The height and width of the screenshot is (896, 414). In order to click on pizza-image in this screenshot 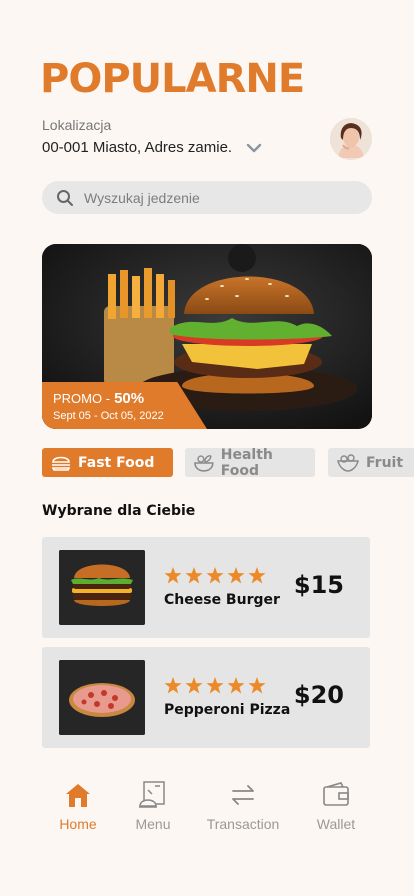, I will do `click(102, 697)`.